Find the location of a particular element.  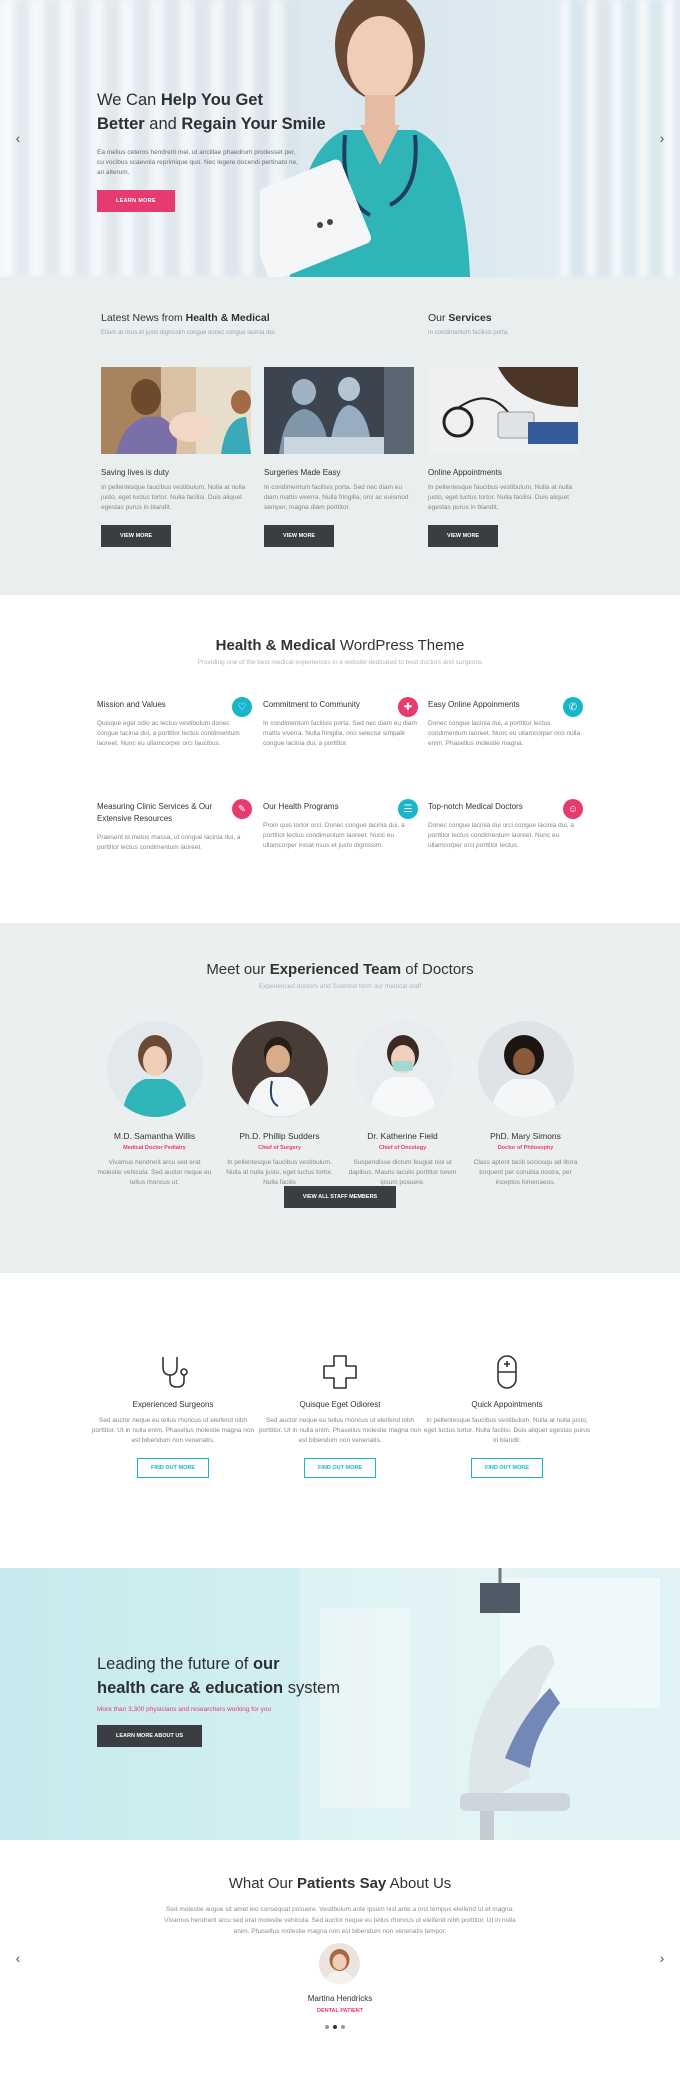

patient-avatar is located at coordinates (339, 1963).